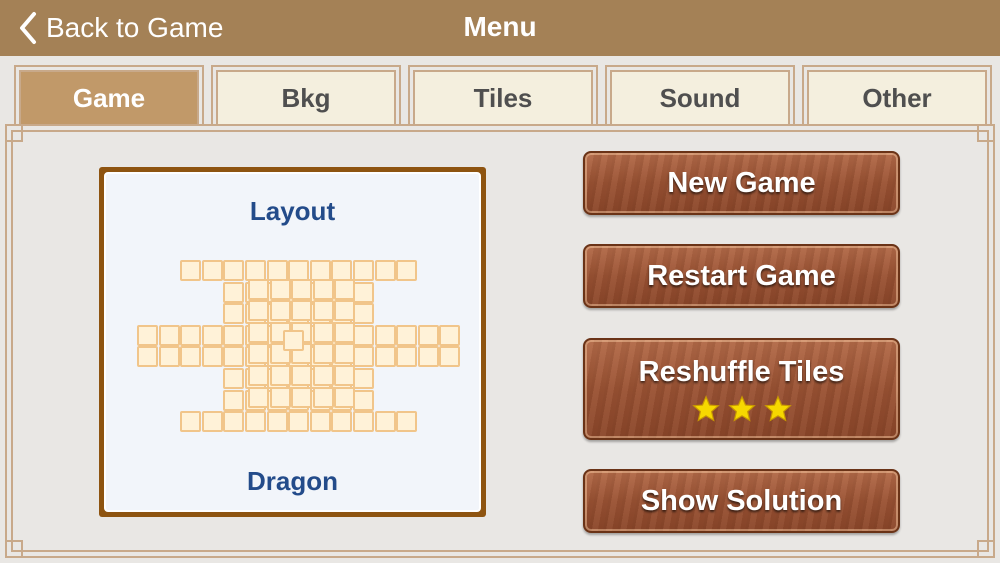 The image size is (1000, 563). What do you see at coordinates (109, 98) in the screenshot?
I see `tab-game: Game` at bounding box center [109, 98].